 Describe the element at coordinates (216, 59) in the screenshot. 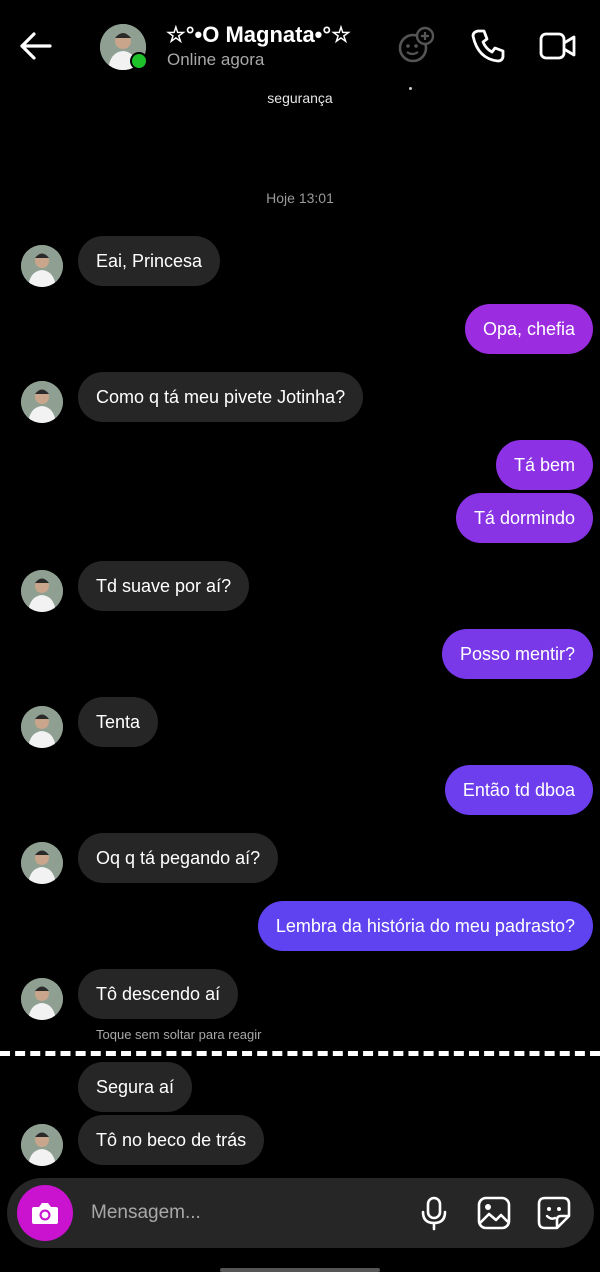

I see `contact-status: Online agora` at that location.